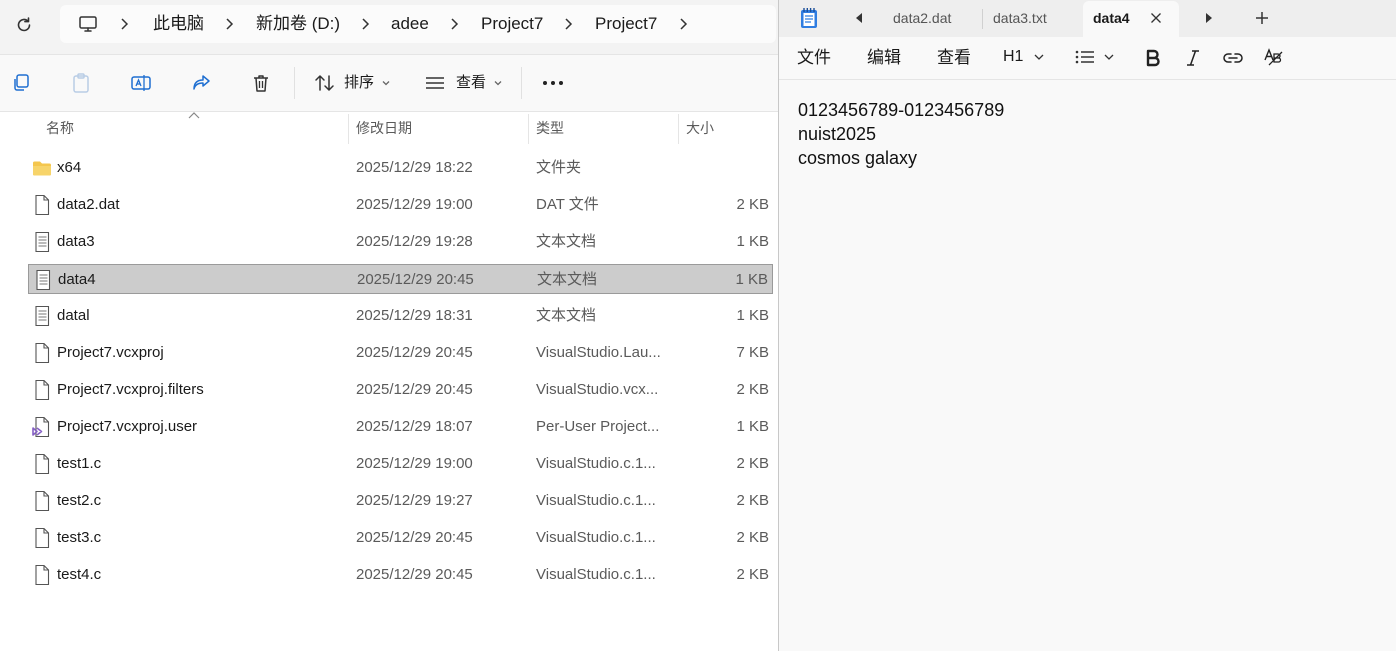 This screenshot has width=1396, height=651. I want to click on column-header-type: 类型, so click(550, 129).